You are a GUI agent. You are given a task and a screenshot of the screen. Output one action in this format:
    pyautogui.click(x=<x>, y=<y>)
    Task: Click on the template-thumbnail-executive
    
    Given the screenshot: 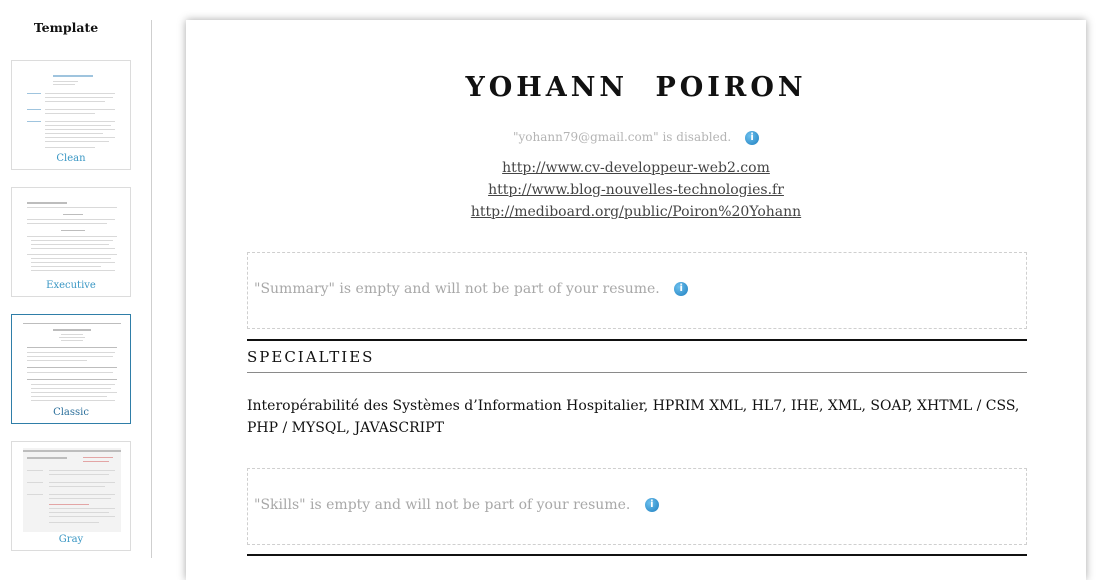 What is the action you would take?
    pyautogui.click(x=72, y=236)
    